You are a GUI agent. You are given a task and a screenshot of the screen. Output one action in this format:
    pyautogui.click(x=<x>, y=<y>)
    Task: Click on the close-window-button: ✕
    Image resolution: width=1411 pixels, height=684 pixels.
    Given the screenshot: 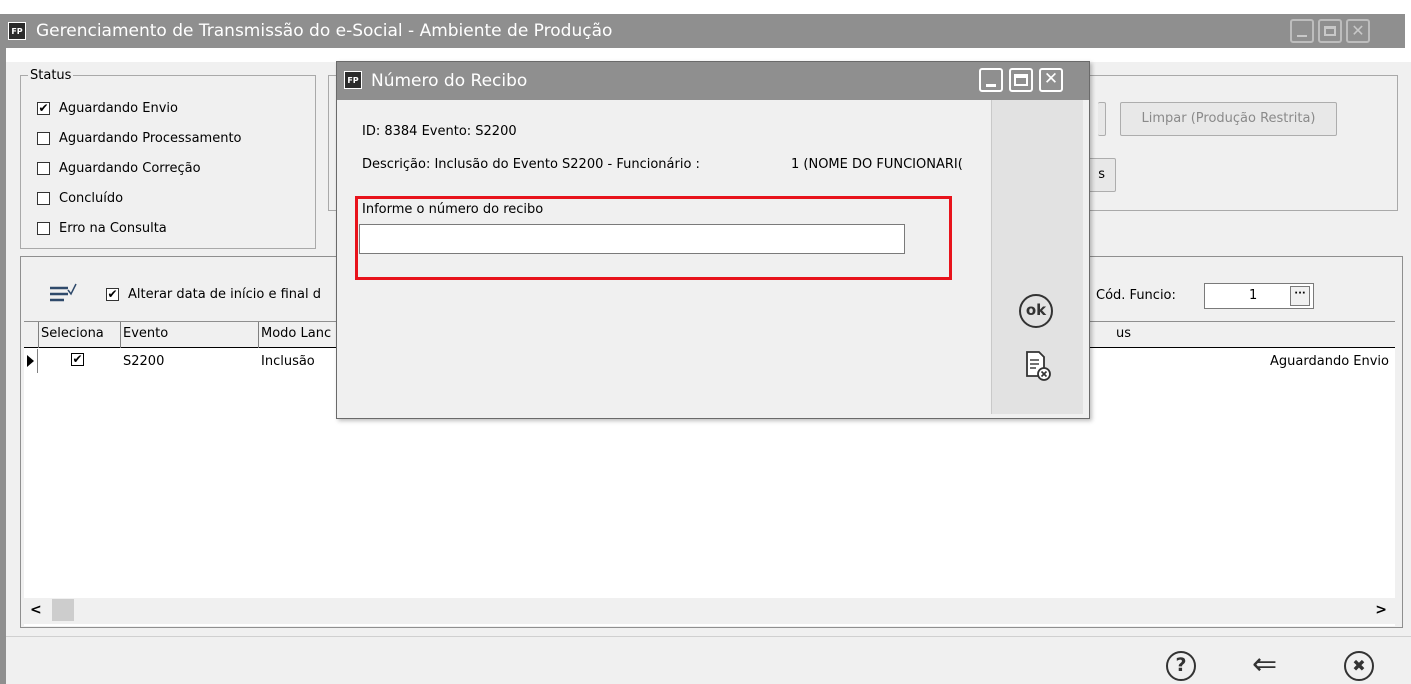 What is the action you would take?
    pyautogui.click(x=1358, y=31)
    